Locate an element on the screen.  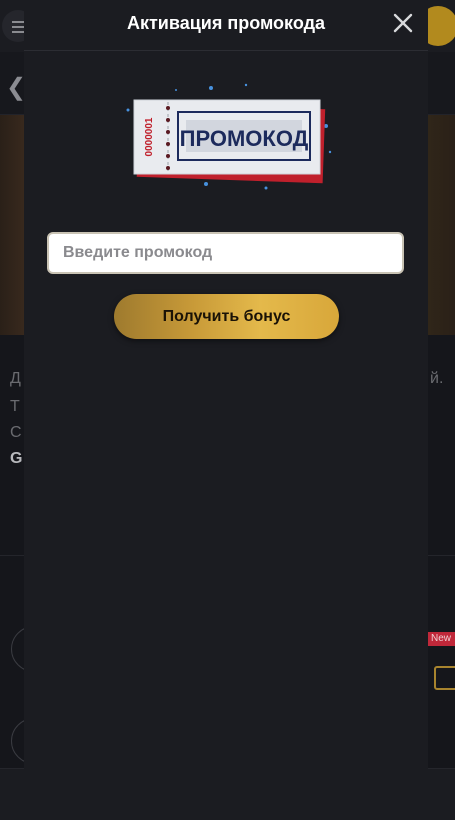
promo-ticket-illustration: 0000001 ПРОМОКОД is located at coordinates (226, 138).